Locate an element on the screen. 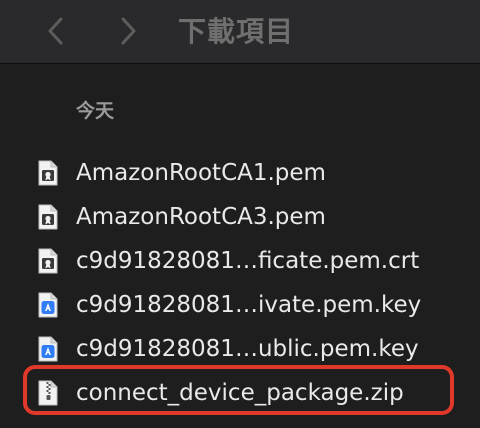  file-row-private-key: c9d91828081…ivate.pem.key is located at coordinates (240, 305).